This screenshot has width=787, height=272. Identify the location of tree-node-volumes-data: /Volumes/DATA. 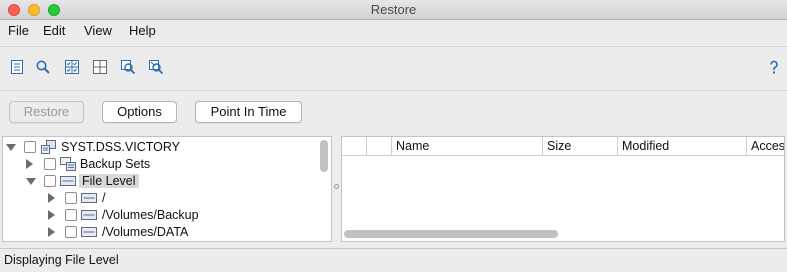
(160, 232).